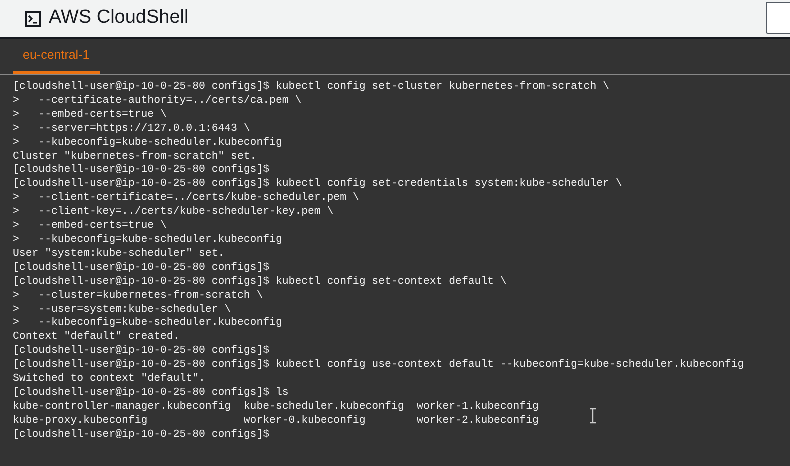 This screenshot has width=790, height=466. Describe the element at coordinates (119, 18) in the screenshot. I see `app-title: AWS CloudShell` at that location.